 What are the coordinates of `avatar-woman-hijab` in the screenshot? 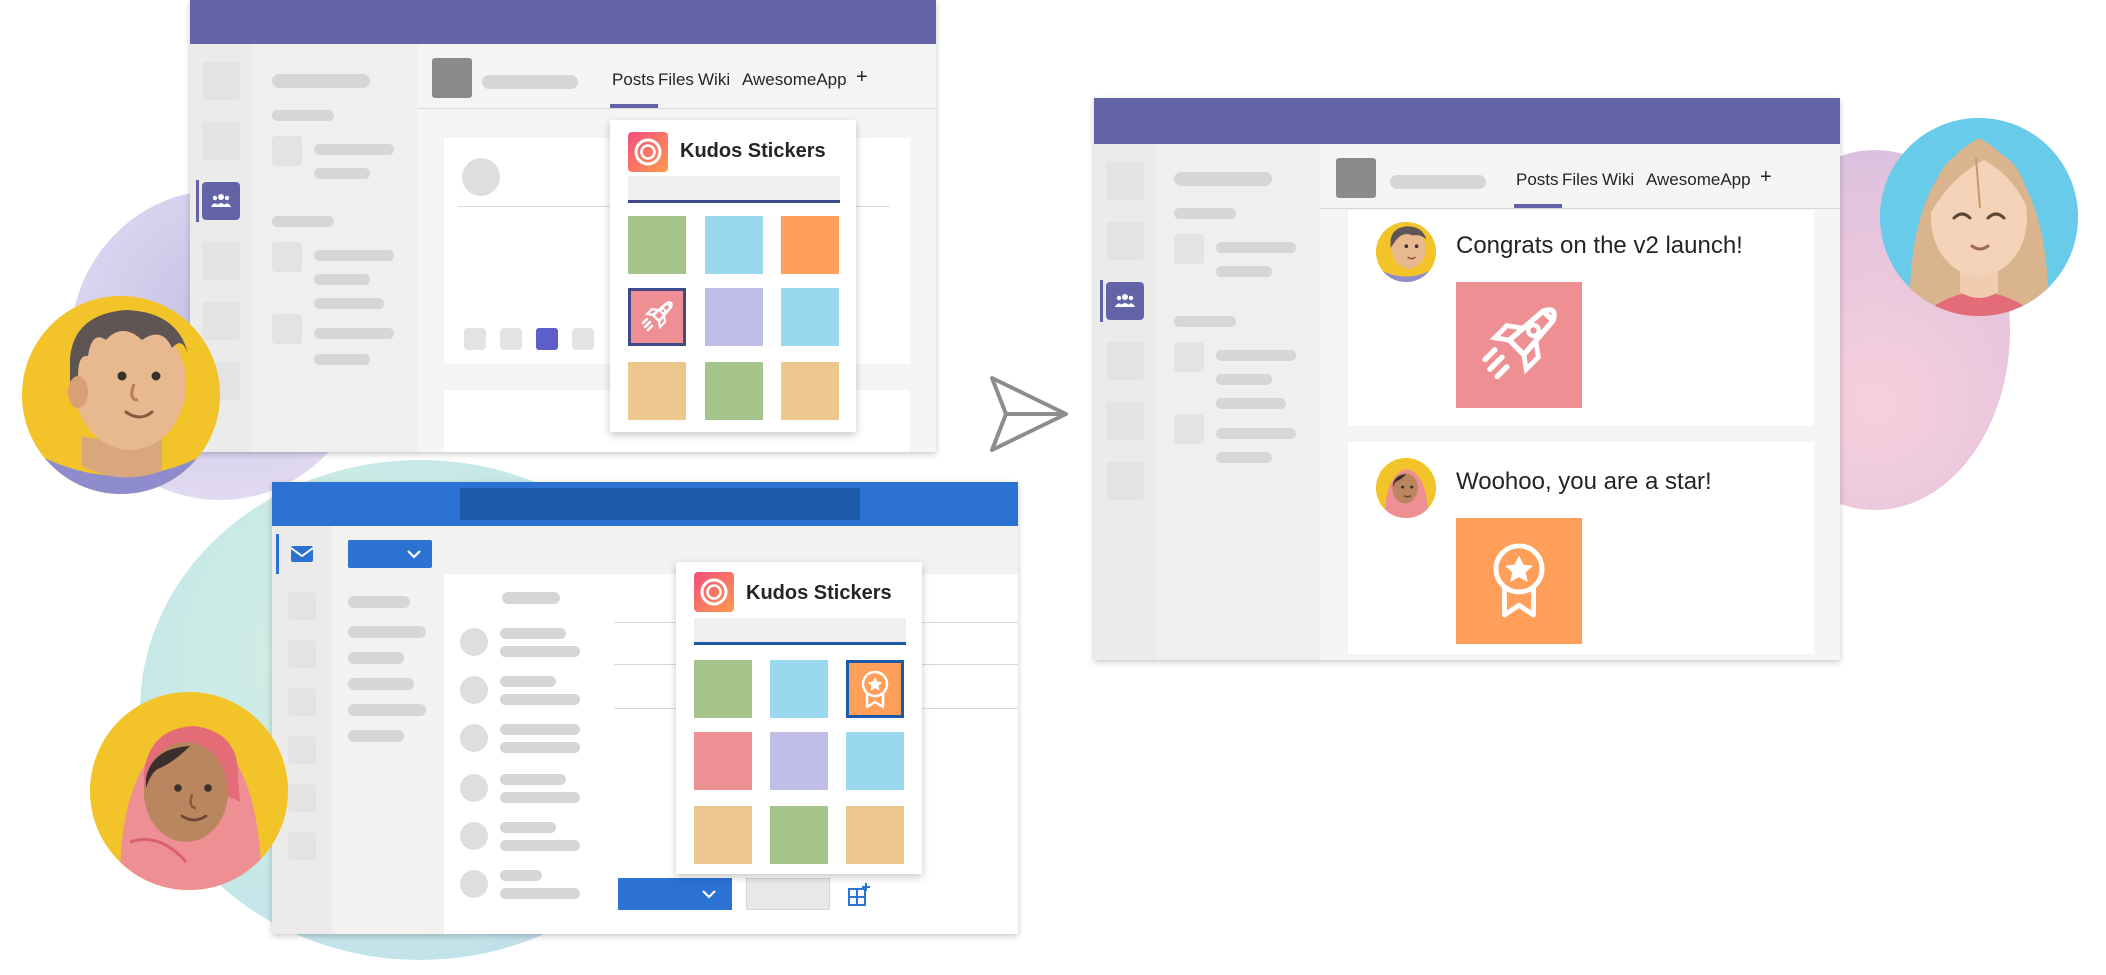 It's located at (189, 791).